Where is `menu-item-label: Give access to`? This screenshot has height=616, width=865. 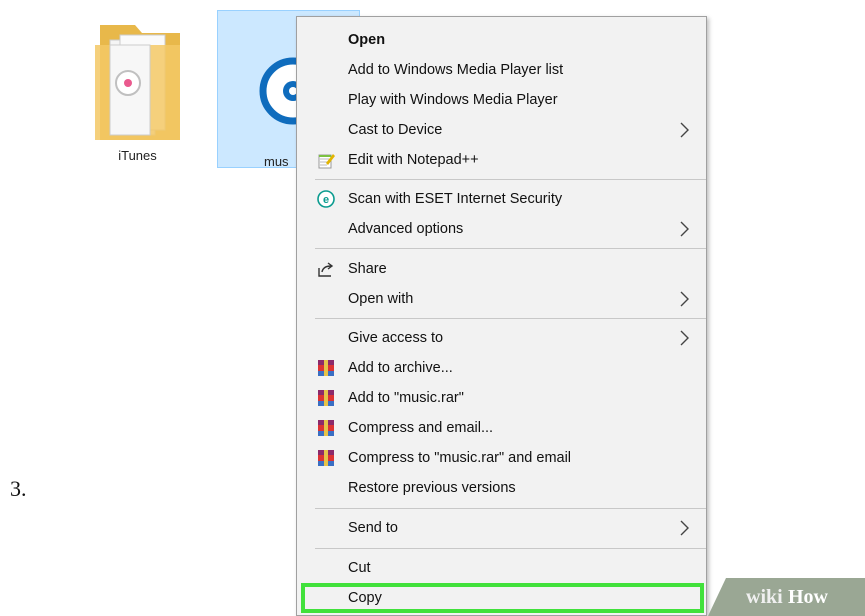
menu-item-label: Give access to is located at coordinates (396, 338).